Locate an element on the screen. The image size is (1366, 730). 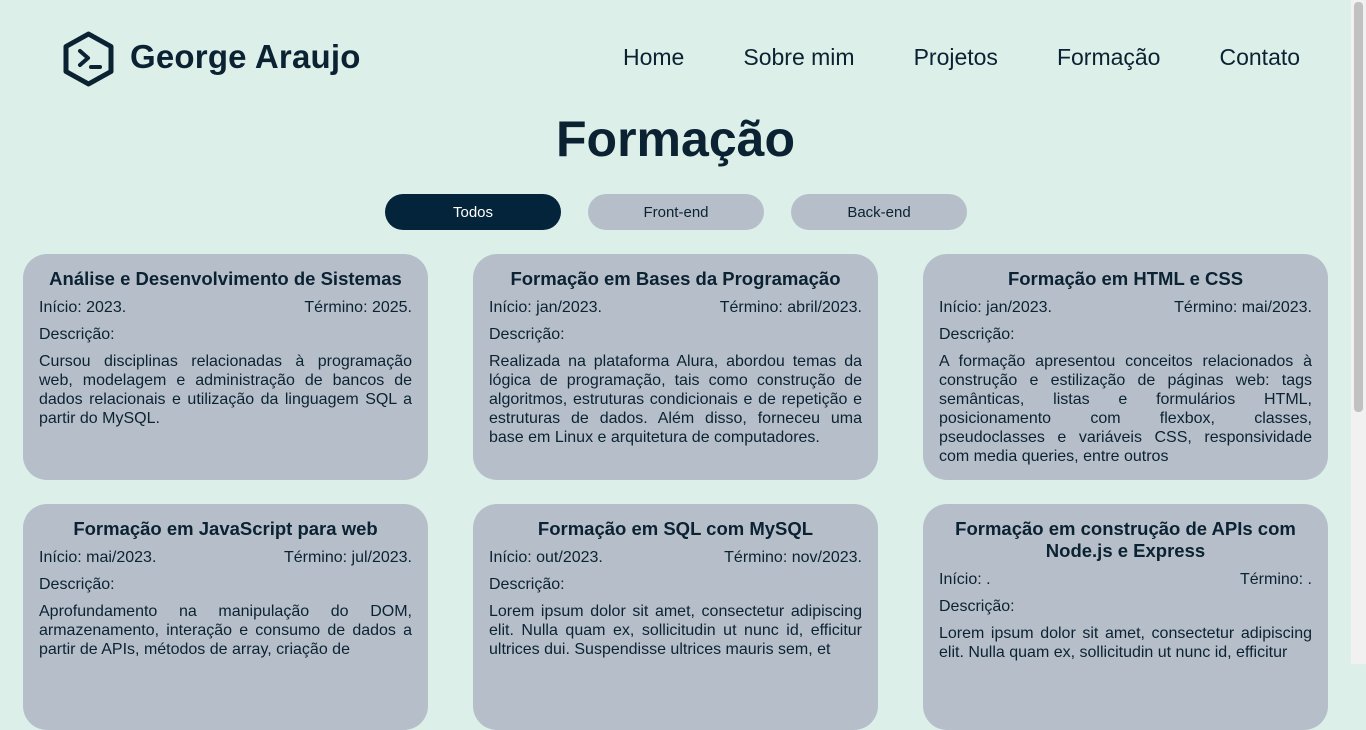
nav-home: Home is located at coordinates (653, 57).